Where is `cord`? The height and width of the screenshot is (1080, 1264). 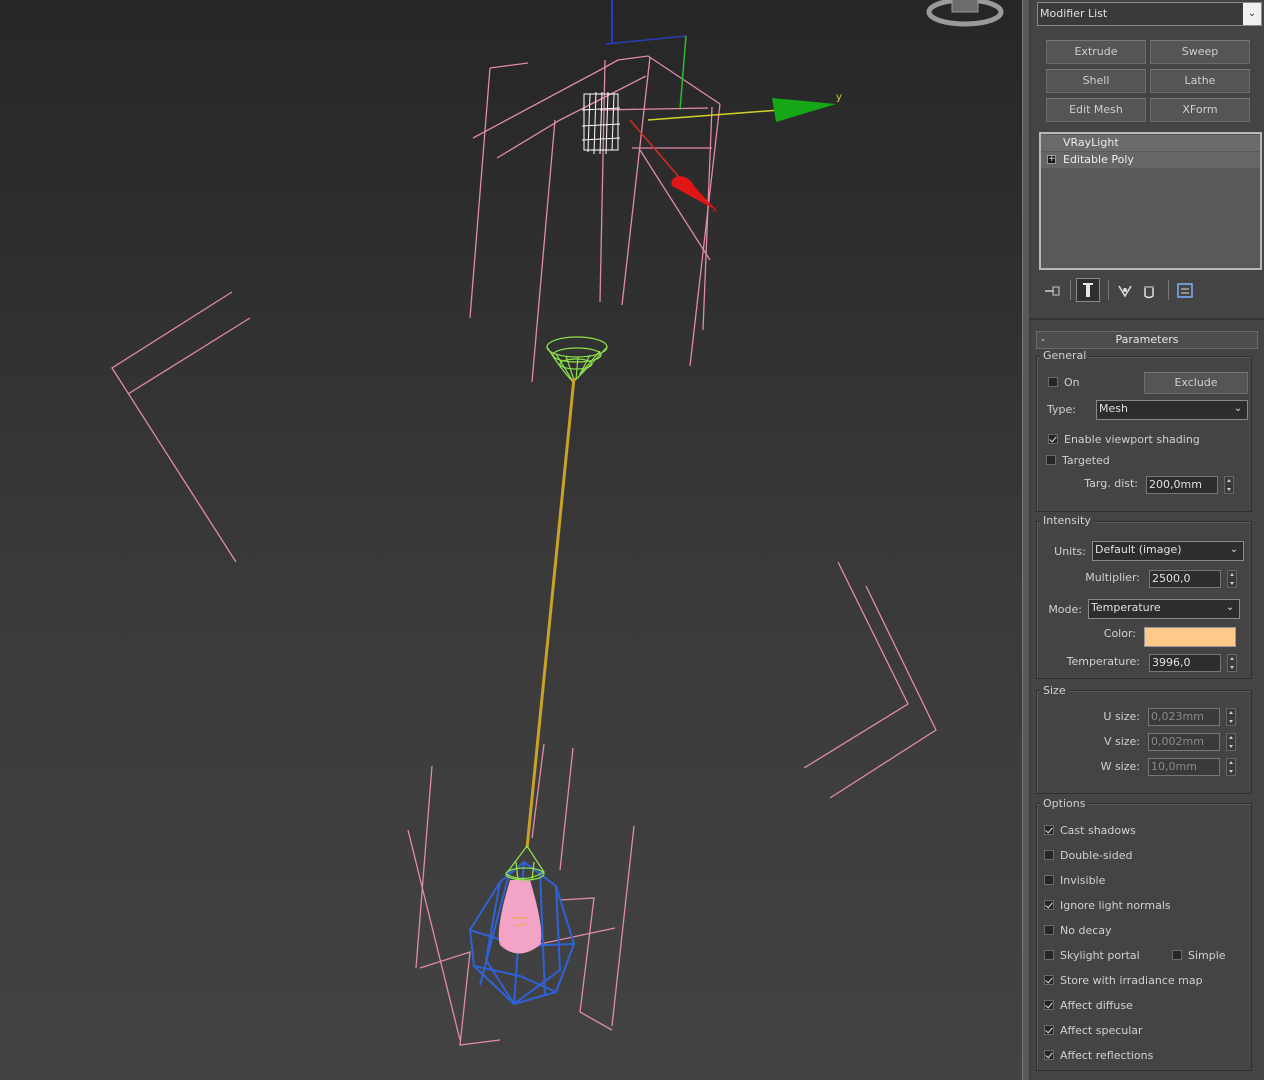
cord is located at coordinates (550, 613).